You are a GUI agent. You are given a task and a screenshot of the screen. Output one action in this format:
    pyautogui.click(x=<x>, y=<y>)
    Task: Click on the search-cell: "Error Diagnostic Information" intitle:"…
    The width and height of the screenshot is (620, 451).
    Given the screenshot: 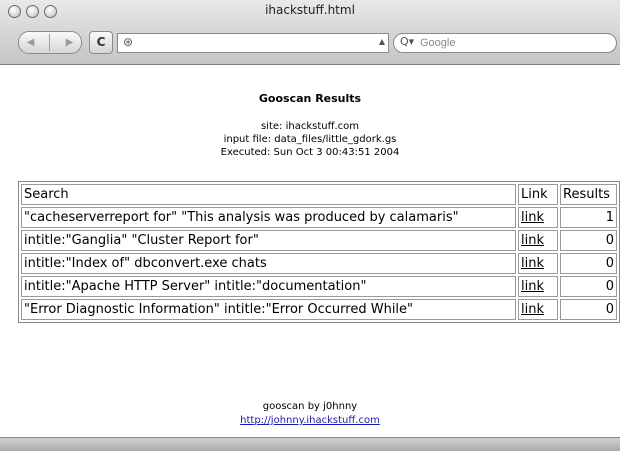 What is the action you would take?
    pyautogui.click(x=268, y=309)
    